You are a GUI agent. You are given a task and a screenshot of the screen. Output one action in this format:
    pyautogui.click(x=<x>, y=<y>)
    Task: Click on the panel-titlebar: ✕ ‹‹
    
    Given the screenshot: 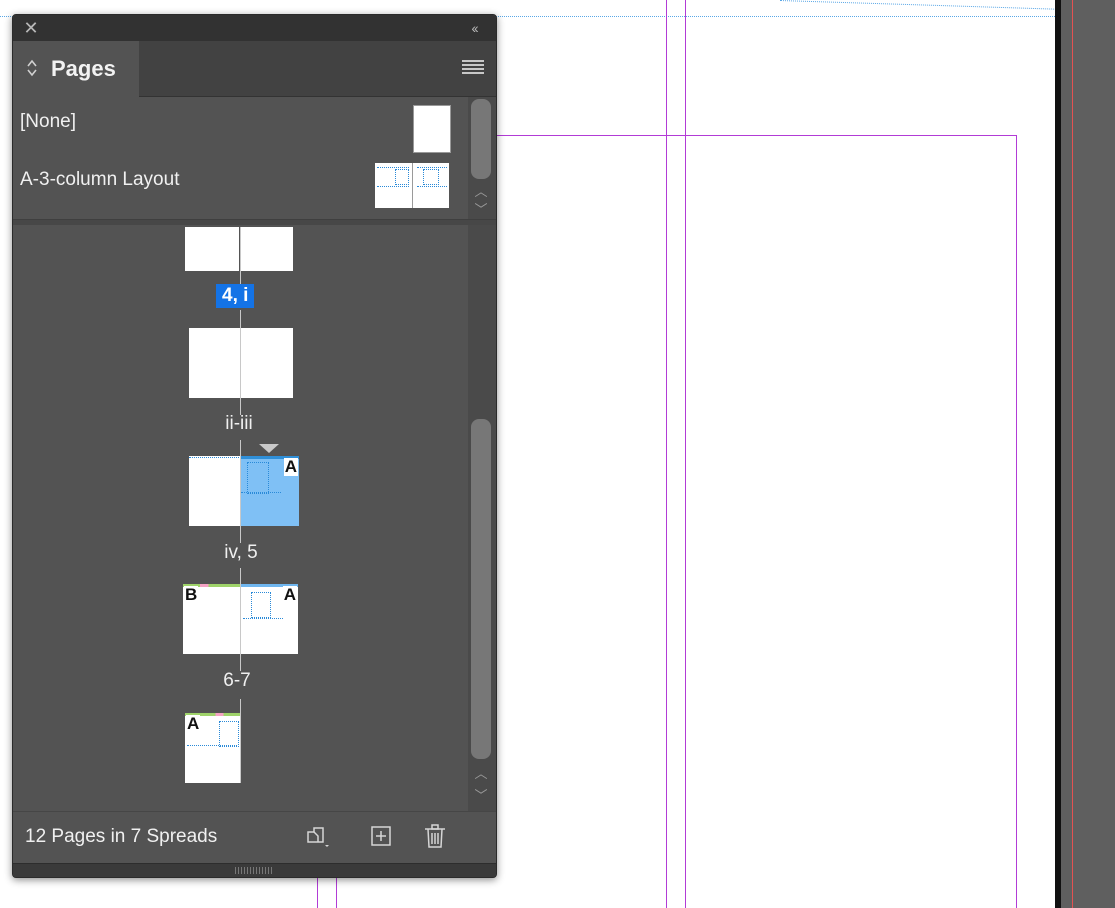 What is the action you would take?
    pyautogui.click(x=254, y=28)
    